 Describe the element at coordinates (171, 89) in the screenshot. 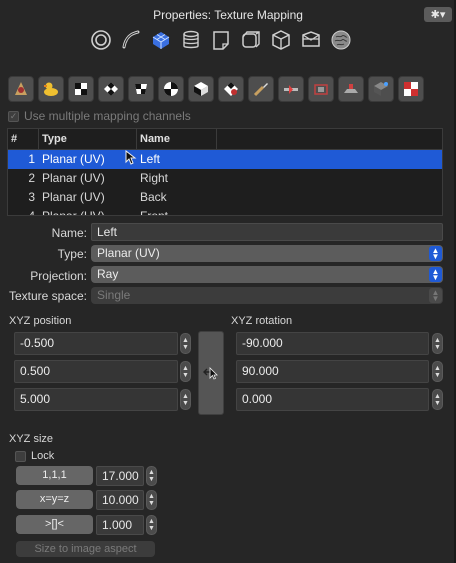

I see `projection-5-icon` at that location.